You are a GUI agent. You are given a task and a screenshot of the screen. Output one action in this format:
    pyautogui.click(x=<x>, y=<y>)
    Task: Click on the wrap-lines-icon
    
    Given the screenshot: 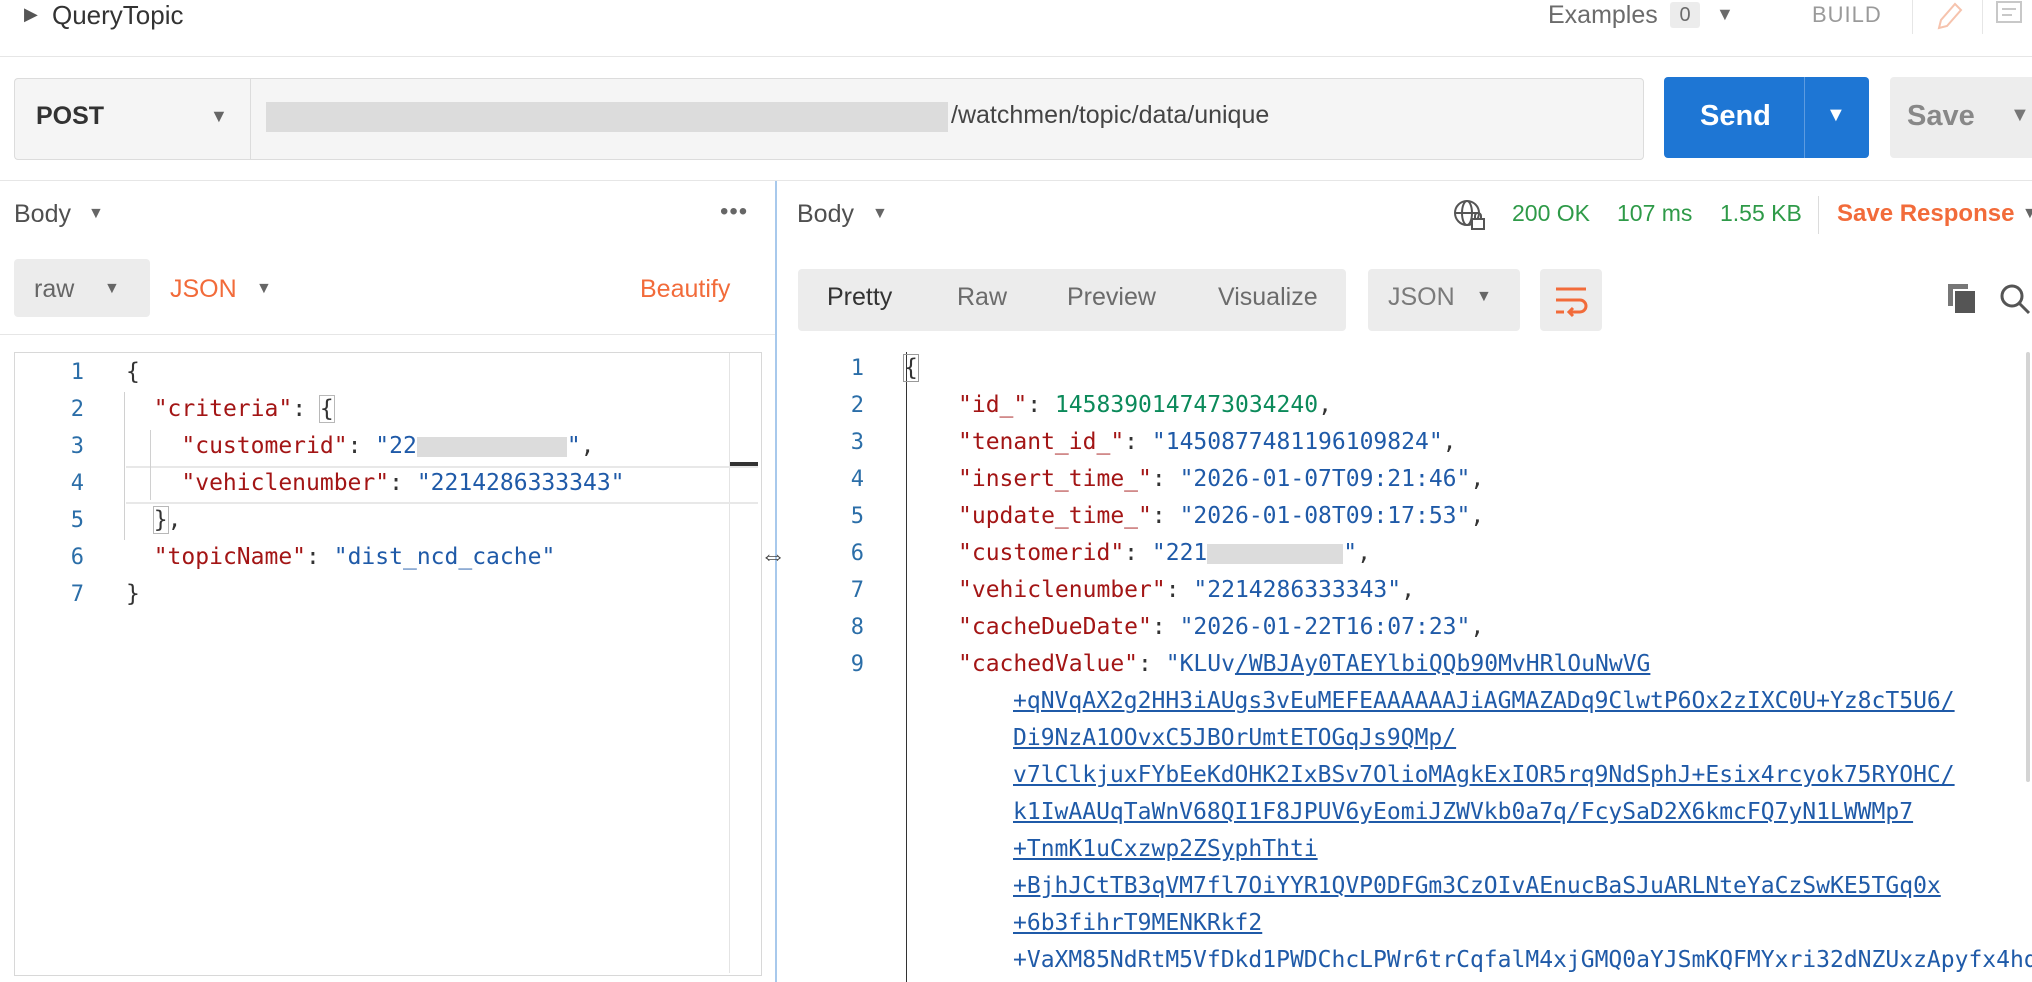 What is the action you would take?
    pyautogui.click(x=1572, y=302)
    